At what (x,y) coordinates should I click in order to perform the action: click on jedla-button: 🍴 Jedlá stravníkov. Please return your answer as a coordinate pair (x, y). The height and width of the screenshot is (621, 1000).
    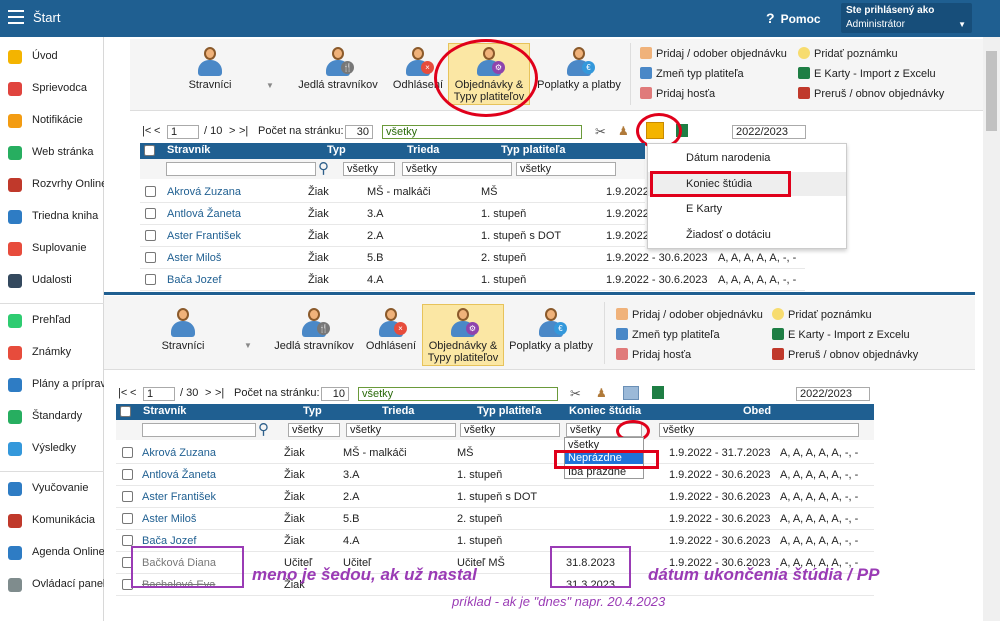
    Looking at the image, I should click on (338, 69).